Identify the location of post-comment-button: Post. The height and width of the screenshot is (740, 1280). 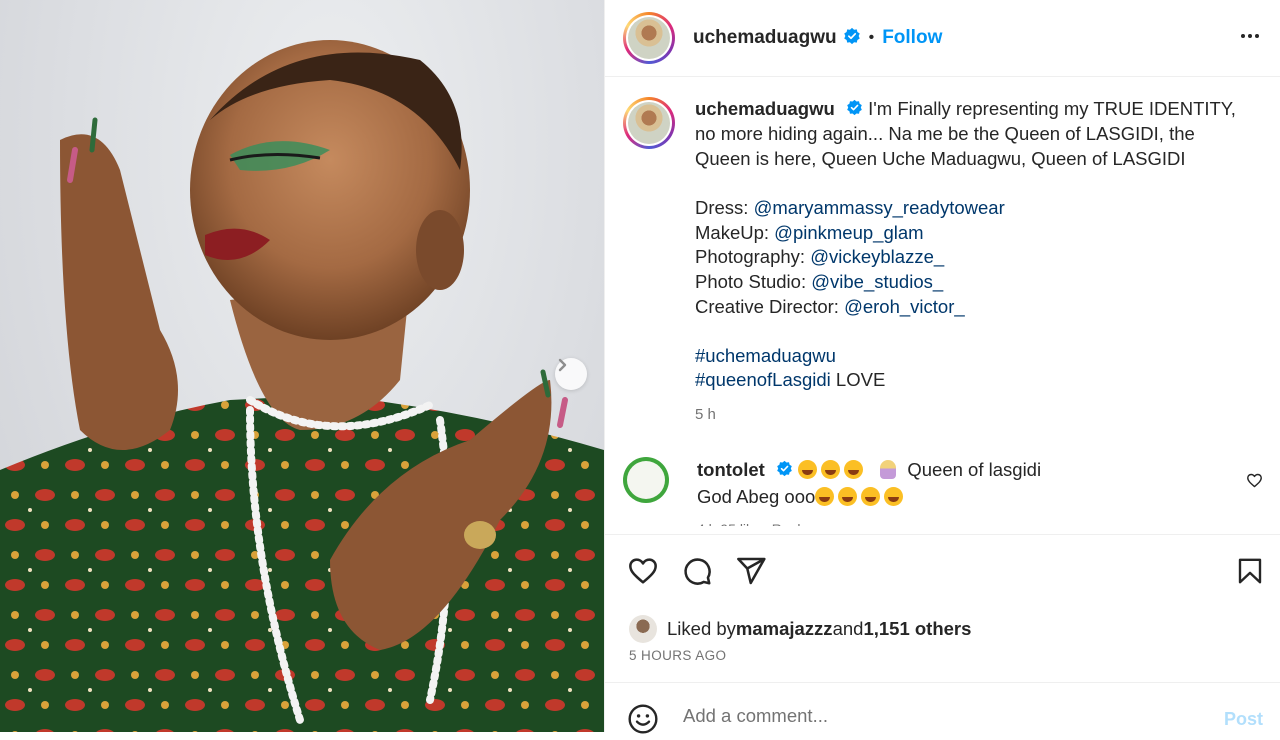
(1243, 719).